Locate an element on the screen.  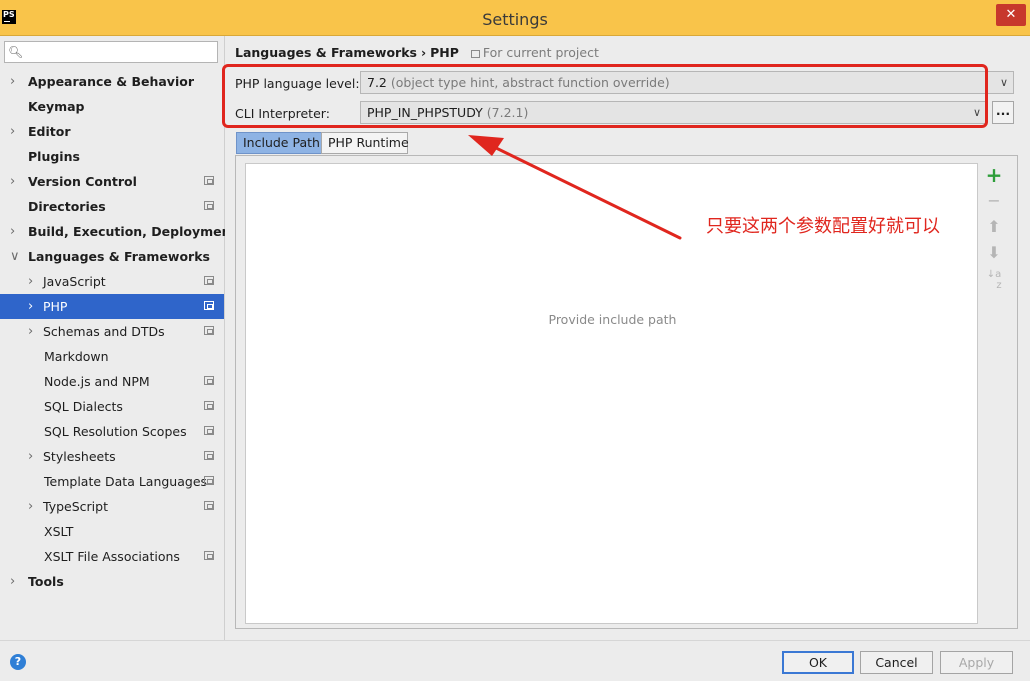
breadcrumb-page: PHP is located at coordinates (444, 52).